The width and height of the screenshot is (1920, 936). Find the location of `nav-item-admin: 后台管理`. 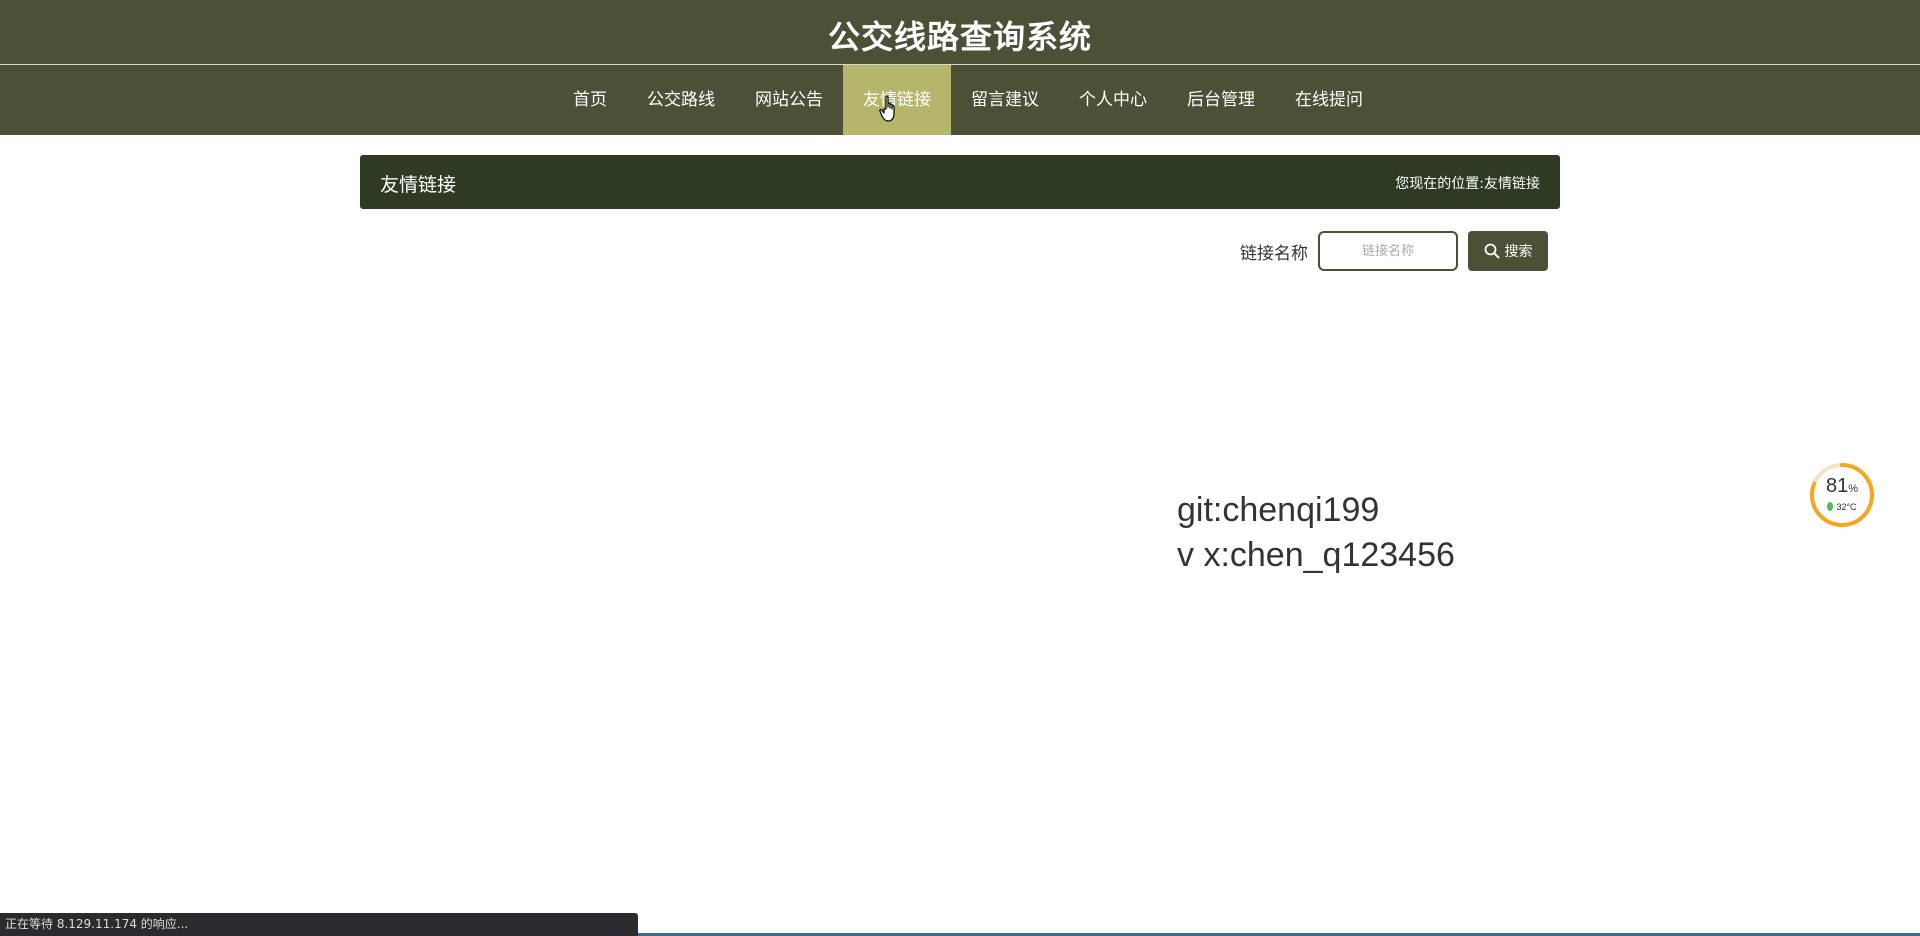

nav-item-admin: 后台管理 is located at coordinates (1221, 100).